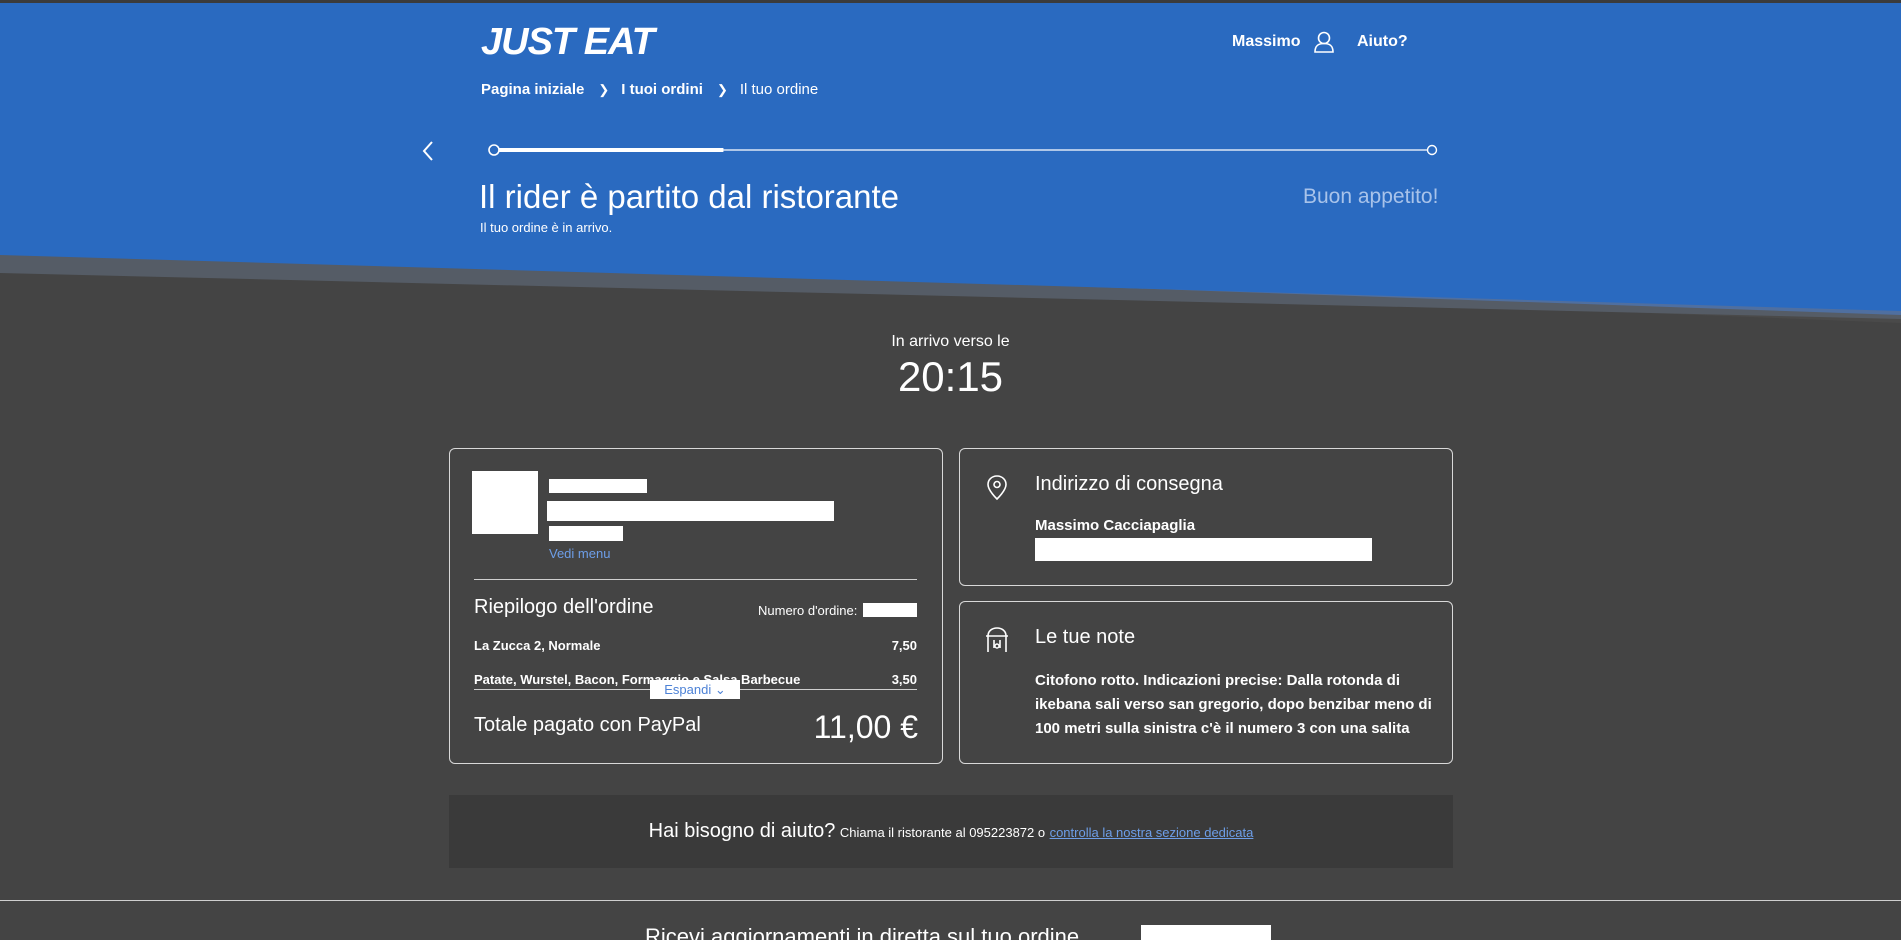  I want to click on restaurant-logo-redacted, so click(505, 502).